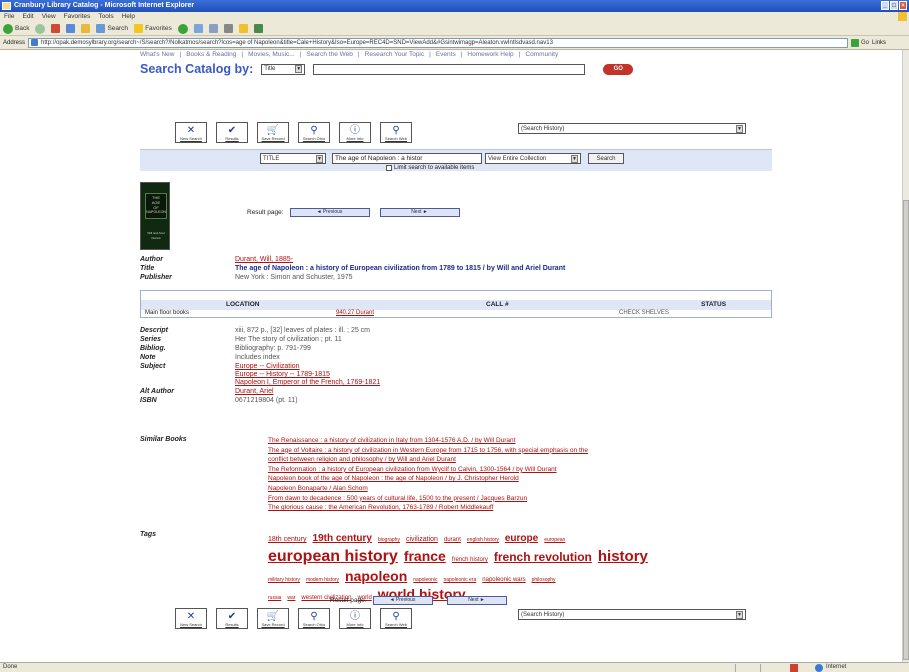 Image resolution: width=909 pixels, height=672 pixels. What do you see at coordinates (333, 557) in the screenshot?
I see `tag-link: european history` at bounding box center [333, 557].